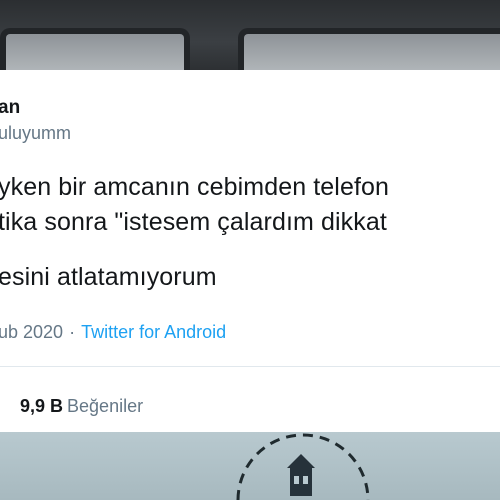 This screenshot has width=500, height=500. Describe the element at coordinates (193, 222) in the screenshot. I see `tweet-text-line: tika sonra "istesem çalardım dikkat` at that location.